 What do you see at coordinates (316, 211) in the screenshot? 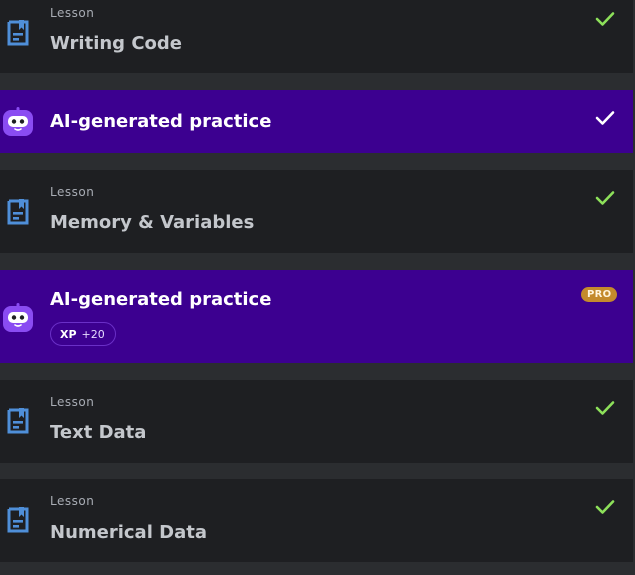
I see `lesson-item-memory-variables: Lesson Memory & Variables` at bounding box center [316, 211].